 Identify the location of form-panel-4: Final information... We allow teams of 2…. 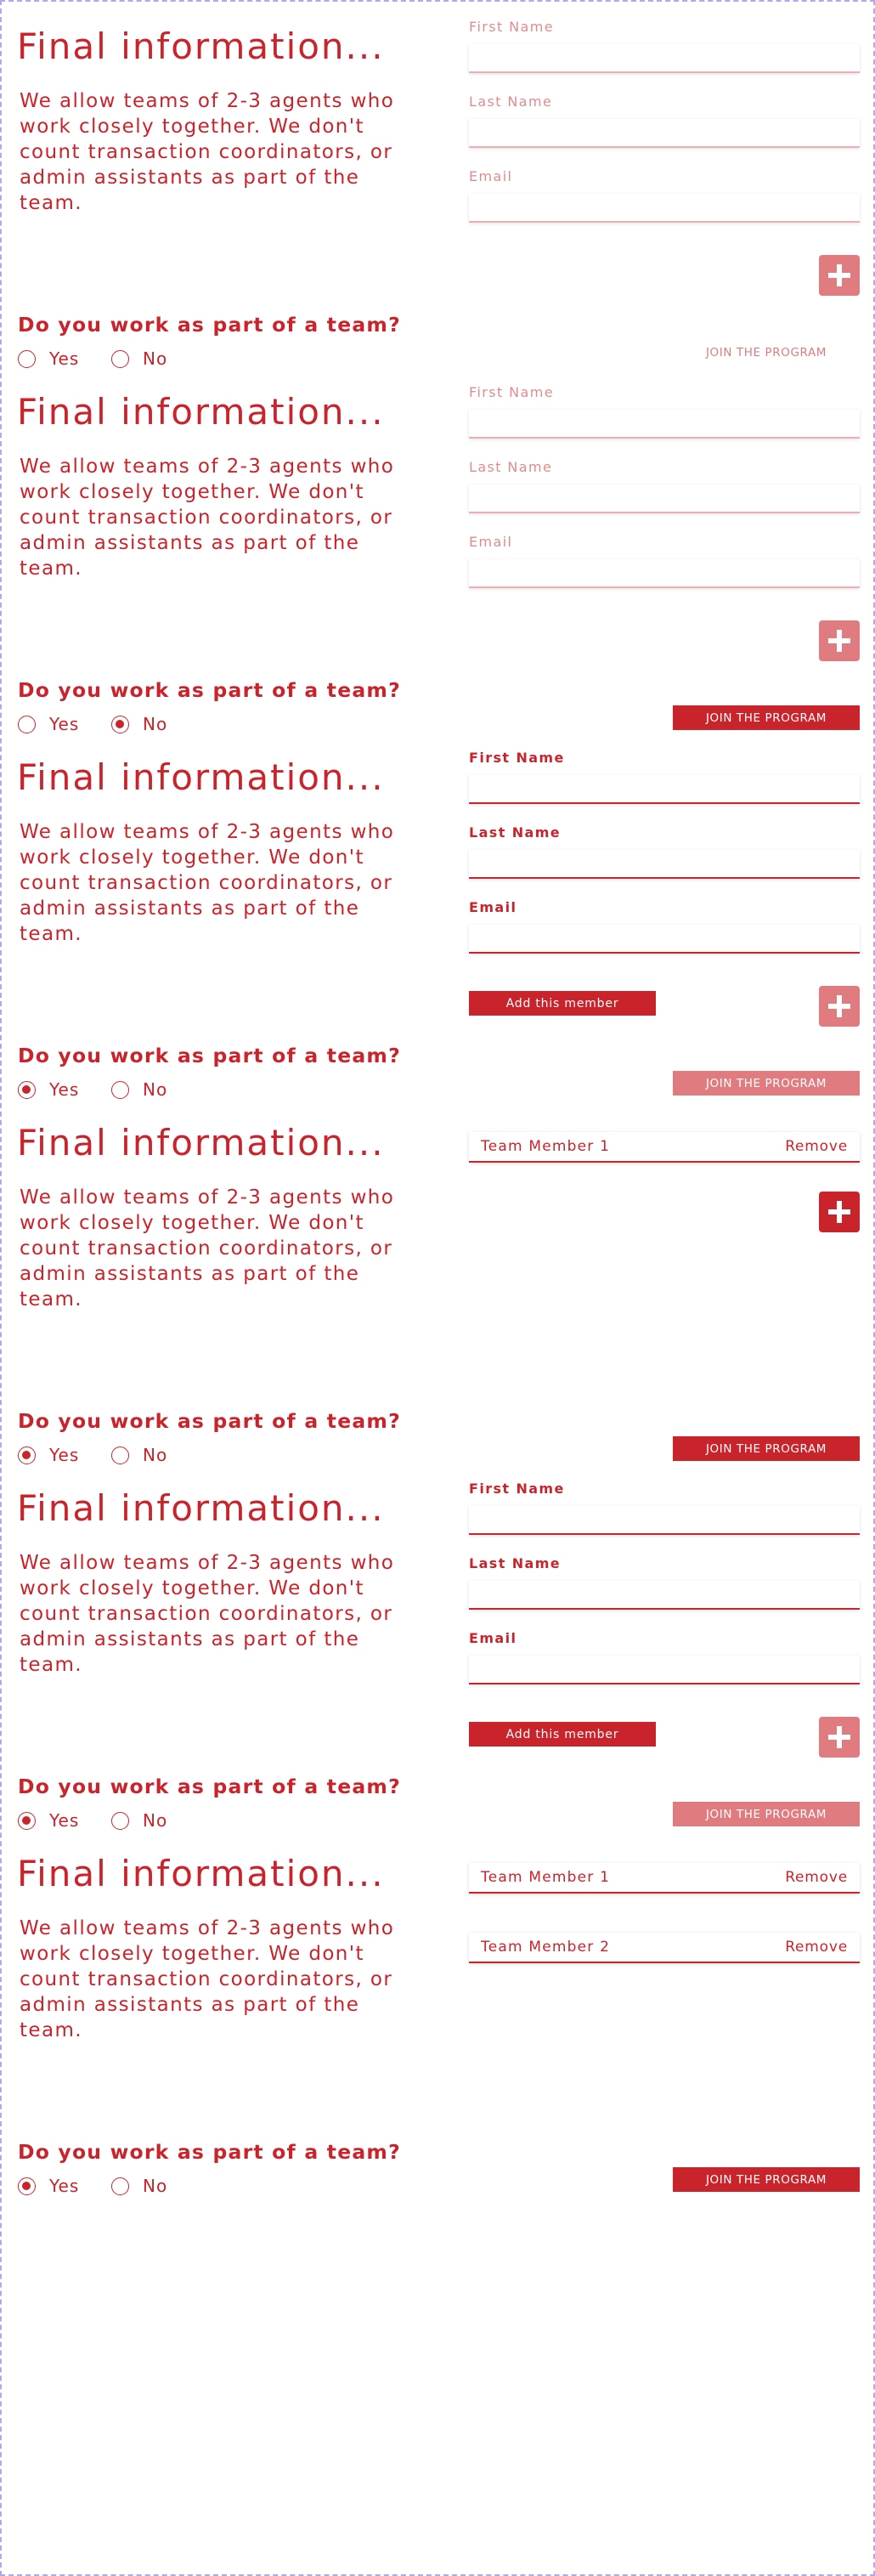
(438, 1284).